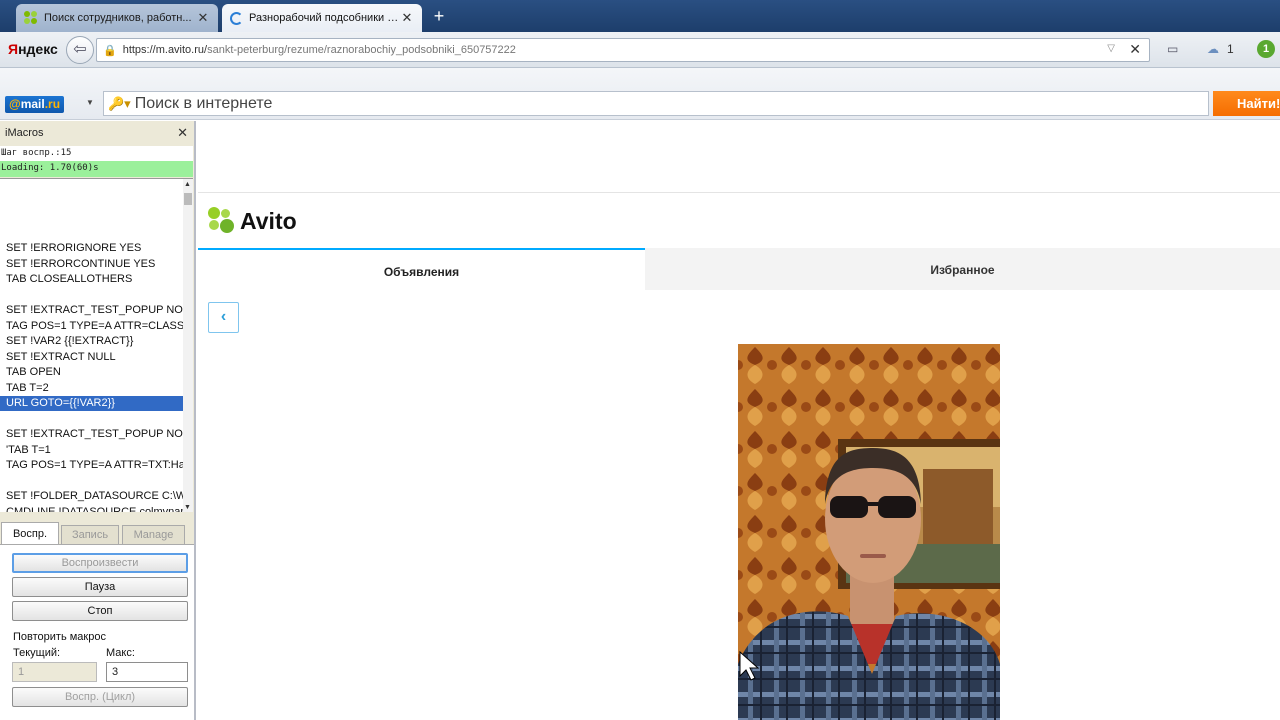  I want to click on weather-cloud-icon: ☁, so click(1213, 49).